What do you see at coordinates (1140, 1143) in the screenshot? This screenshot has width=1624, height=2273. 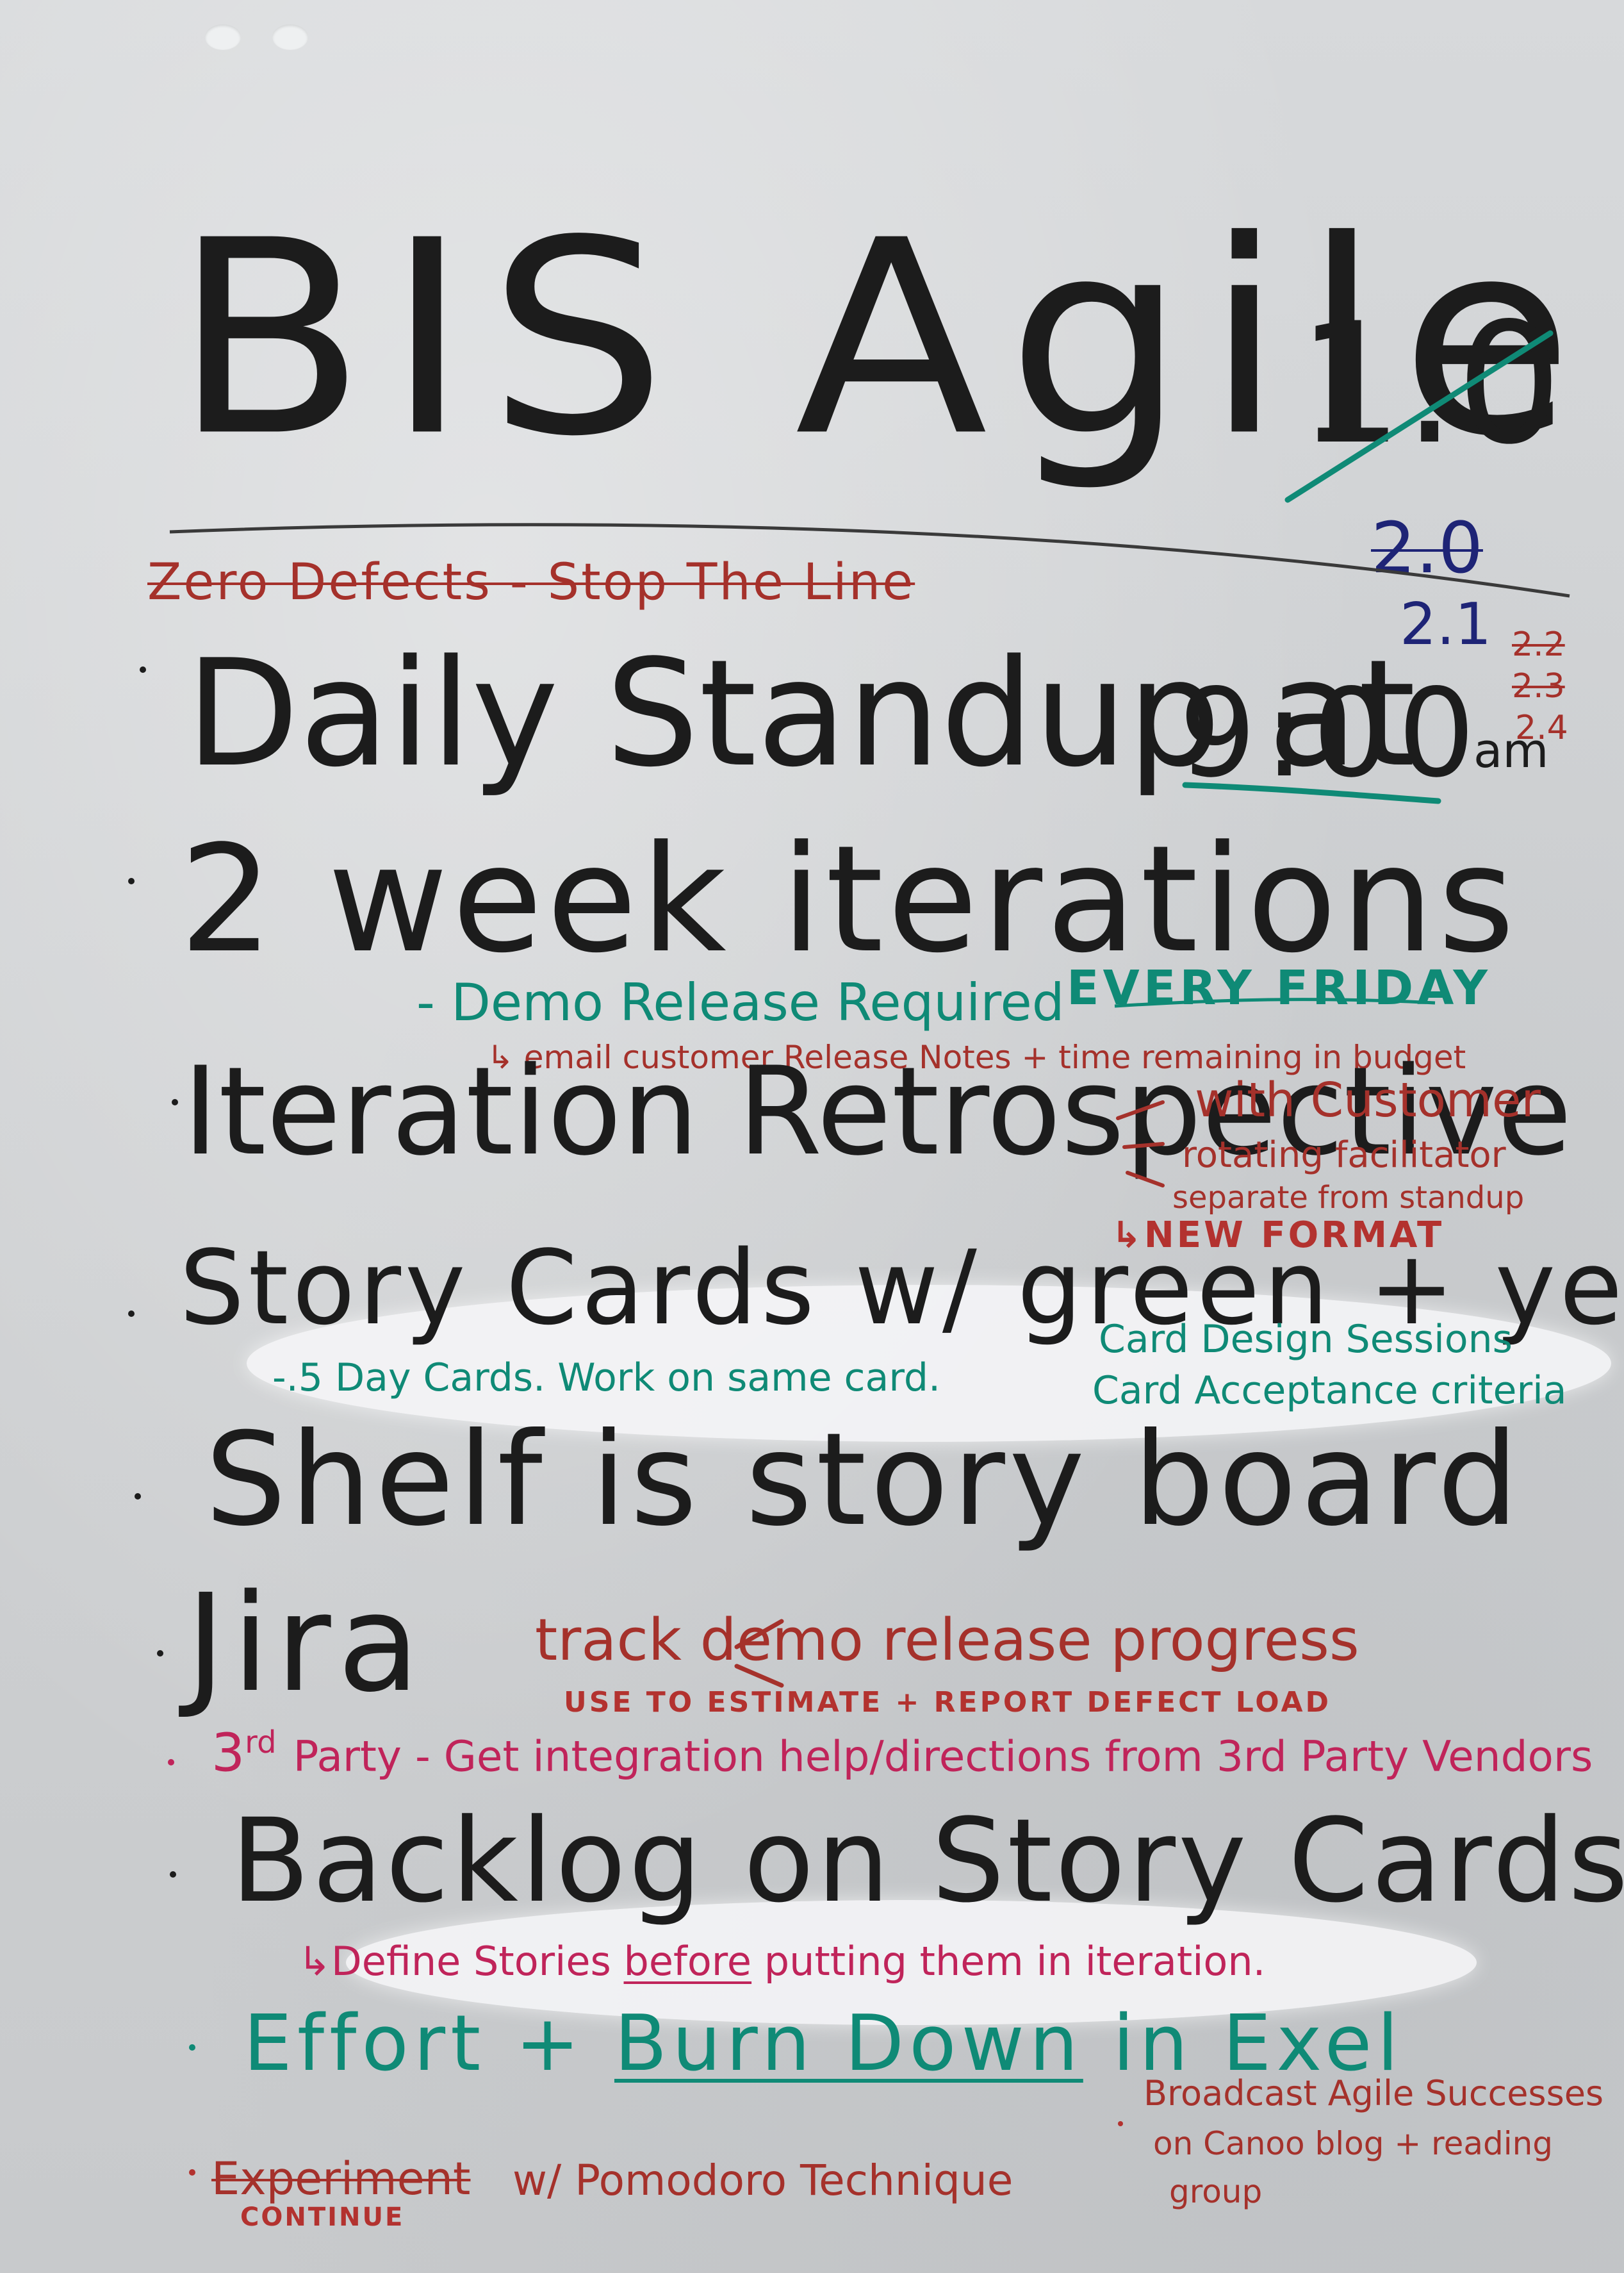 I see `retro-brace` at bounding box center [1140, 1143].